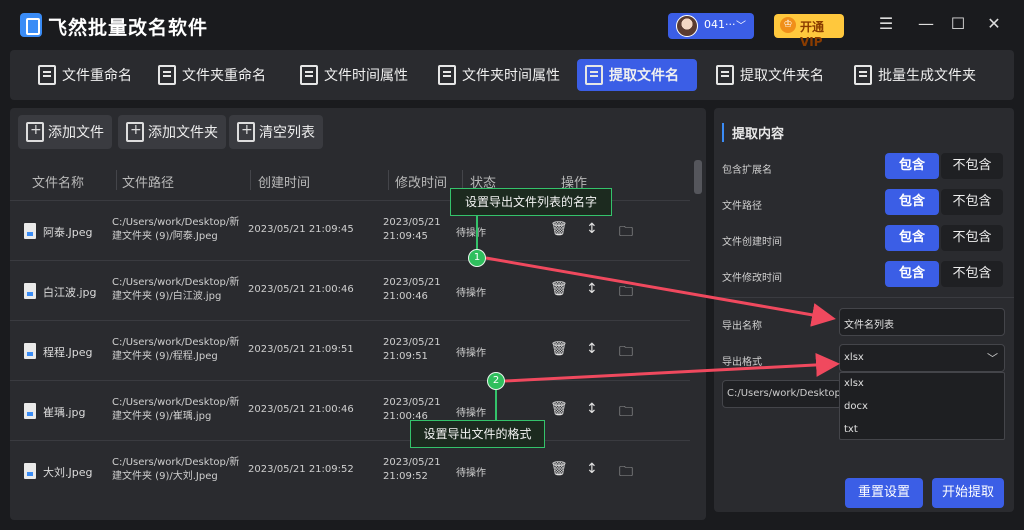 Image resolution: width=1024 pixels, height=530 pixels. I want to click on menu-icon: ☰, so click(886, 24).